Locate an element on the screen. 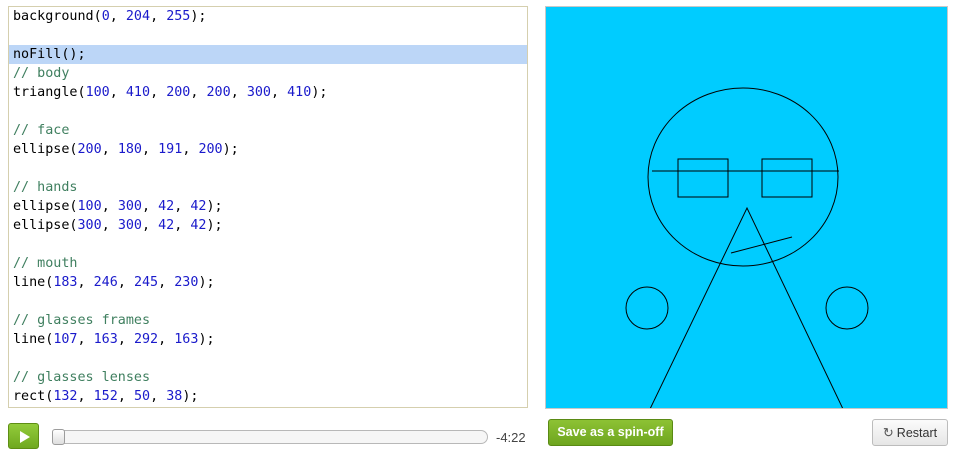  refresh-icon: ↻ is located at coordinates (888, 432).